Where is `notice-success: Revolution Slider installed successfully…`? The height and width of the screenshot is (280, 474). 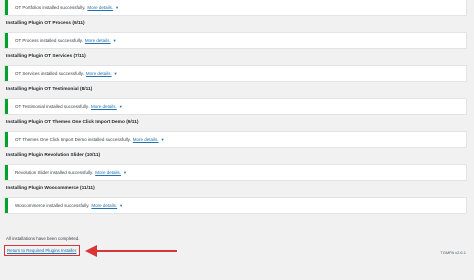
notice-success: Revolution Slider installed successfully… is located at coordinates (235, 172).